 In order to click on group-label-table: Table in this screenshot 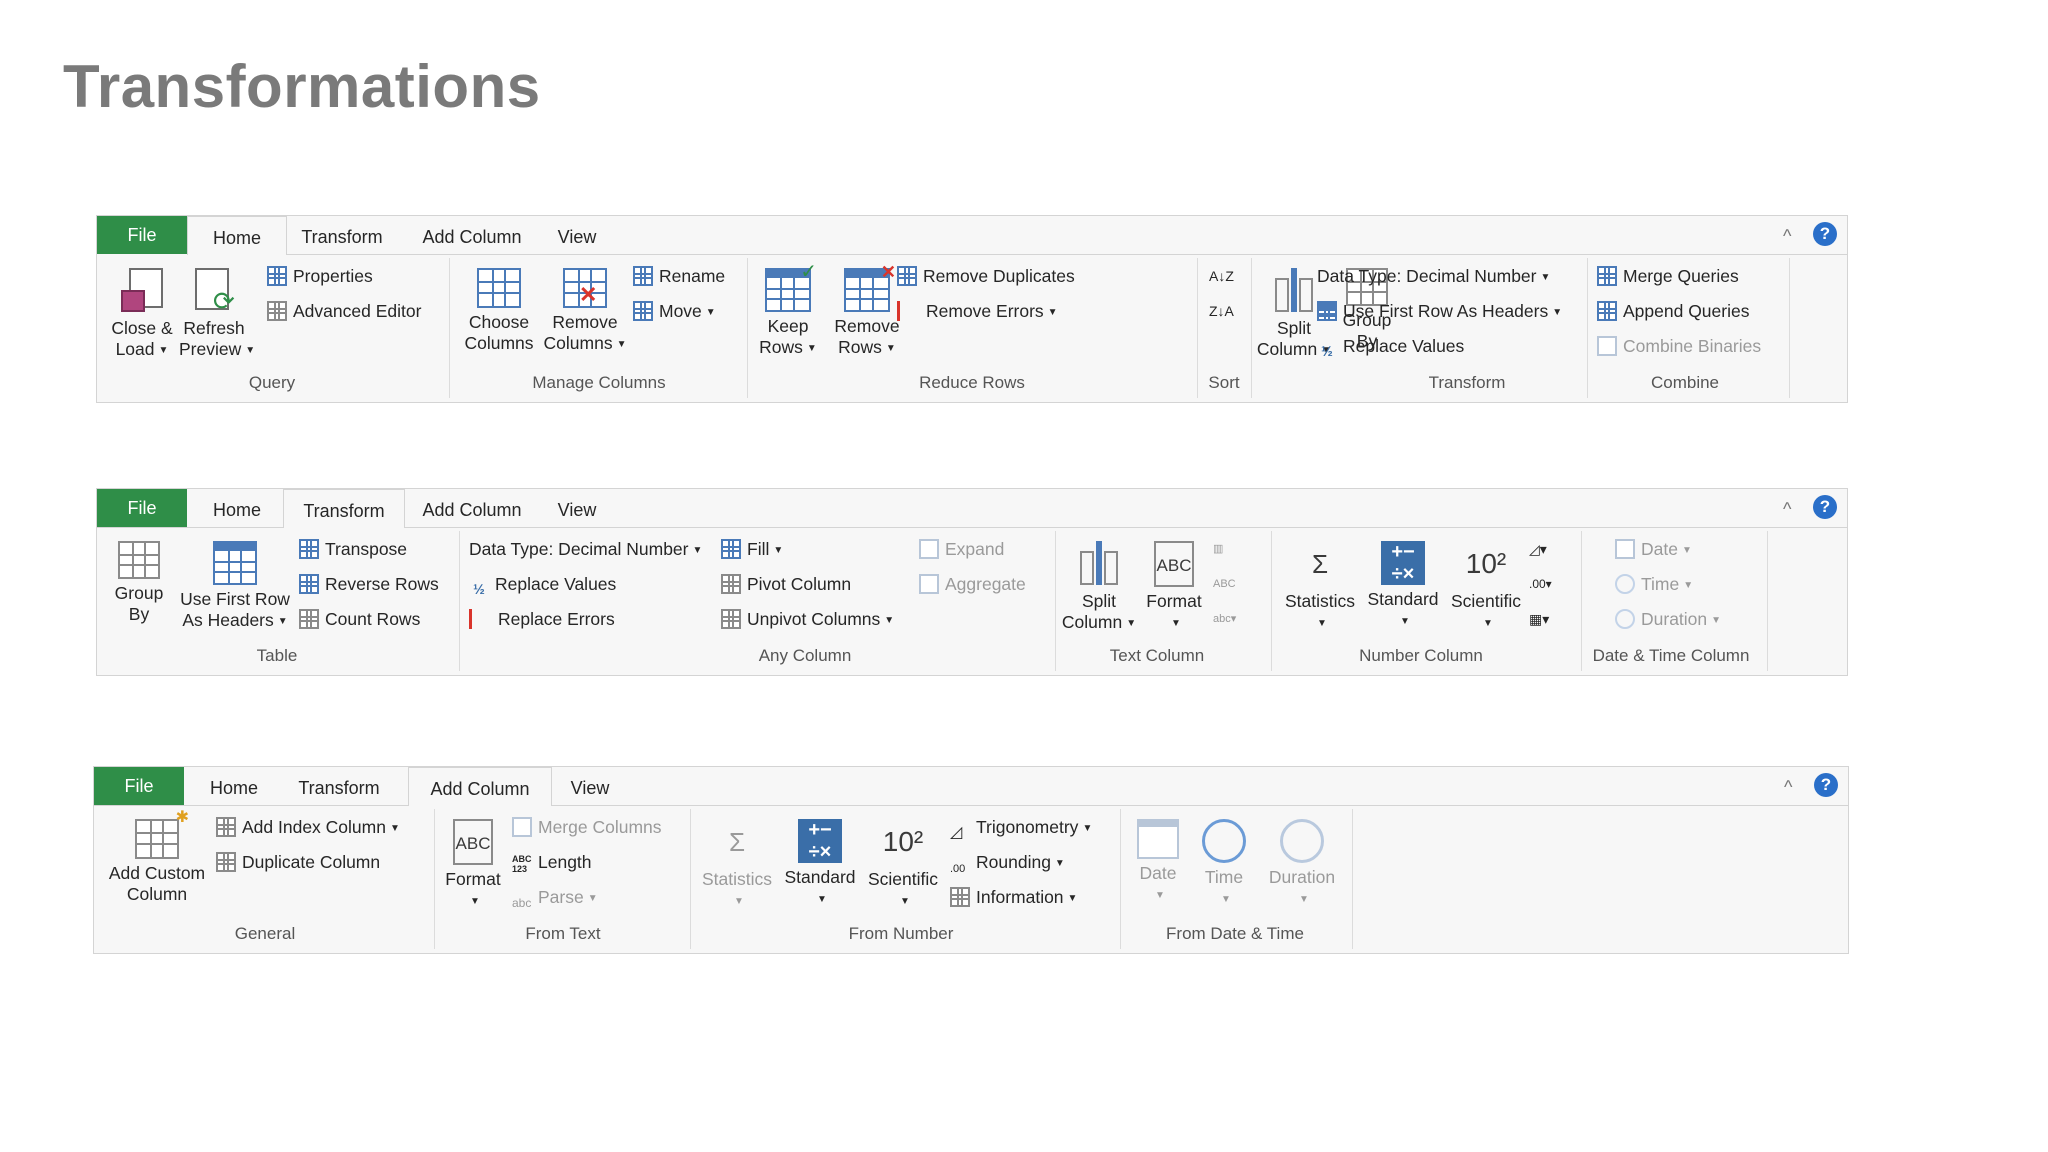, I will do `click(277, 655)`.